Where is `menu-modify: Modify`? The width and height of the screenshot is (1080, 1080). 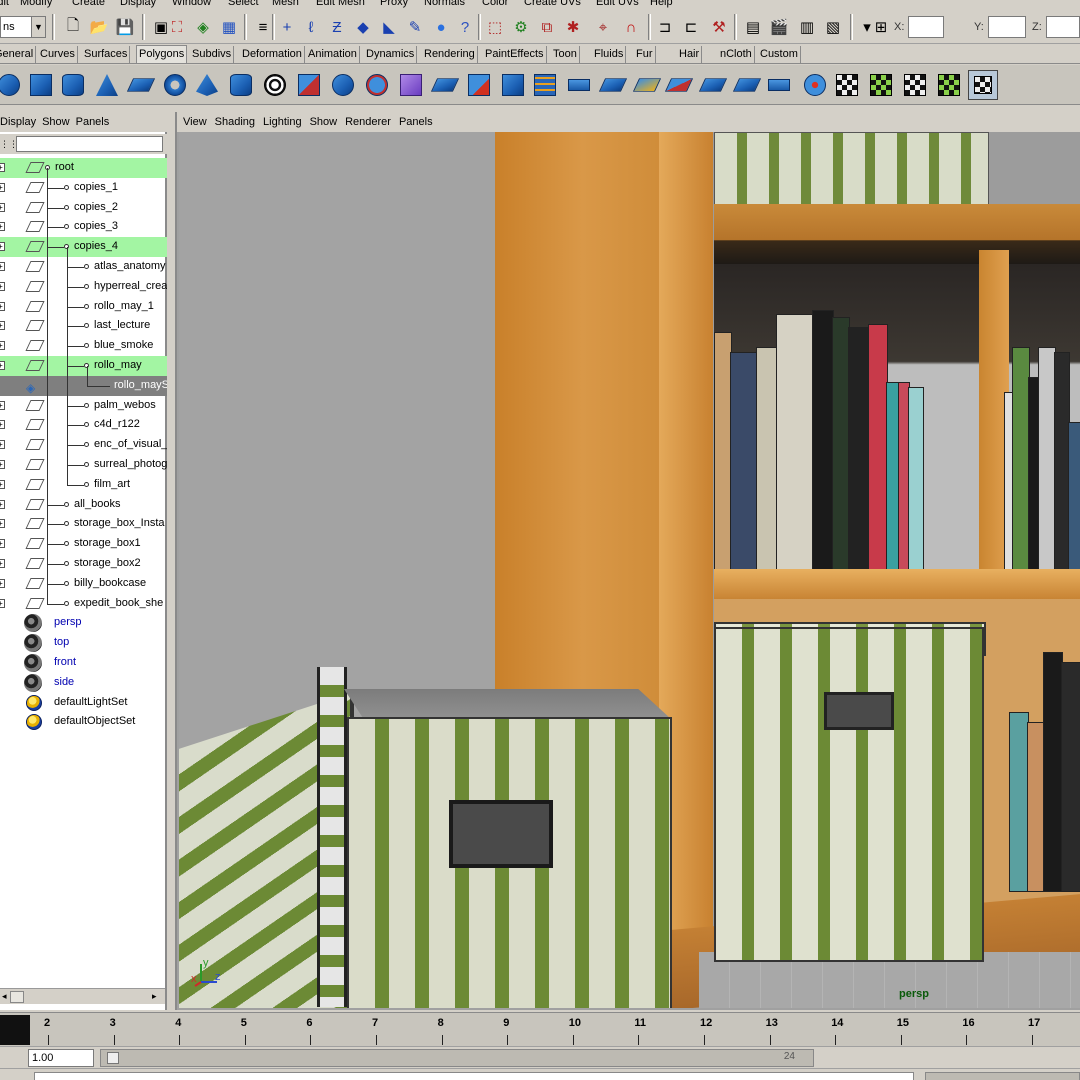 menu-modify: Modify is located at coordinates (36, 4).